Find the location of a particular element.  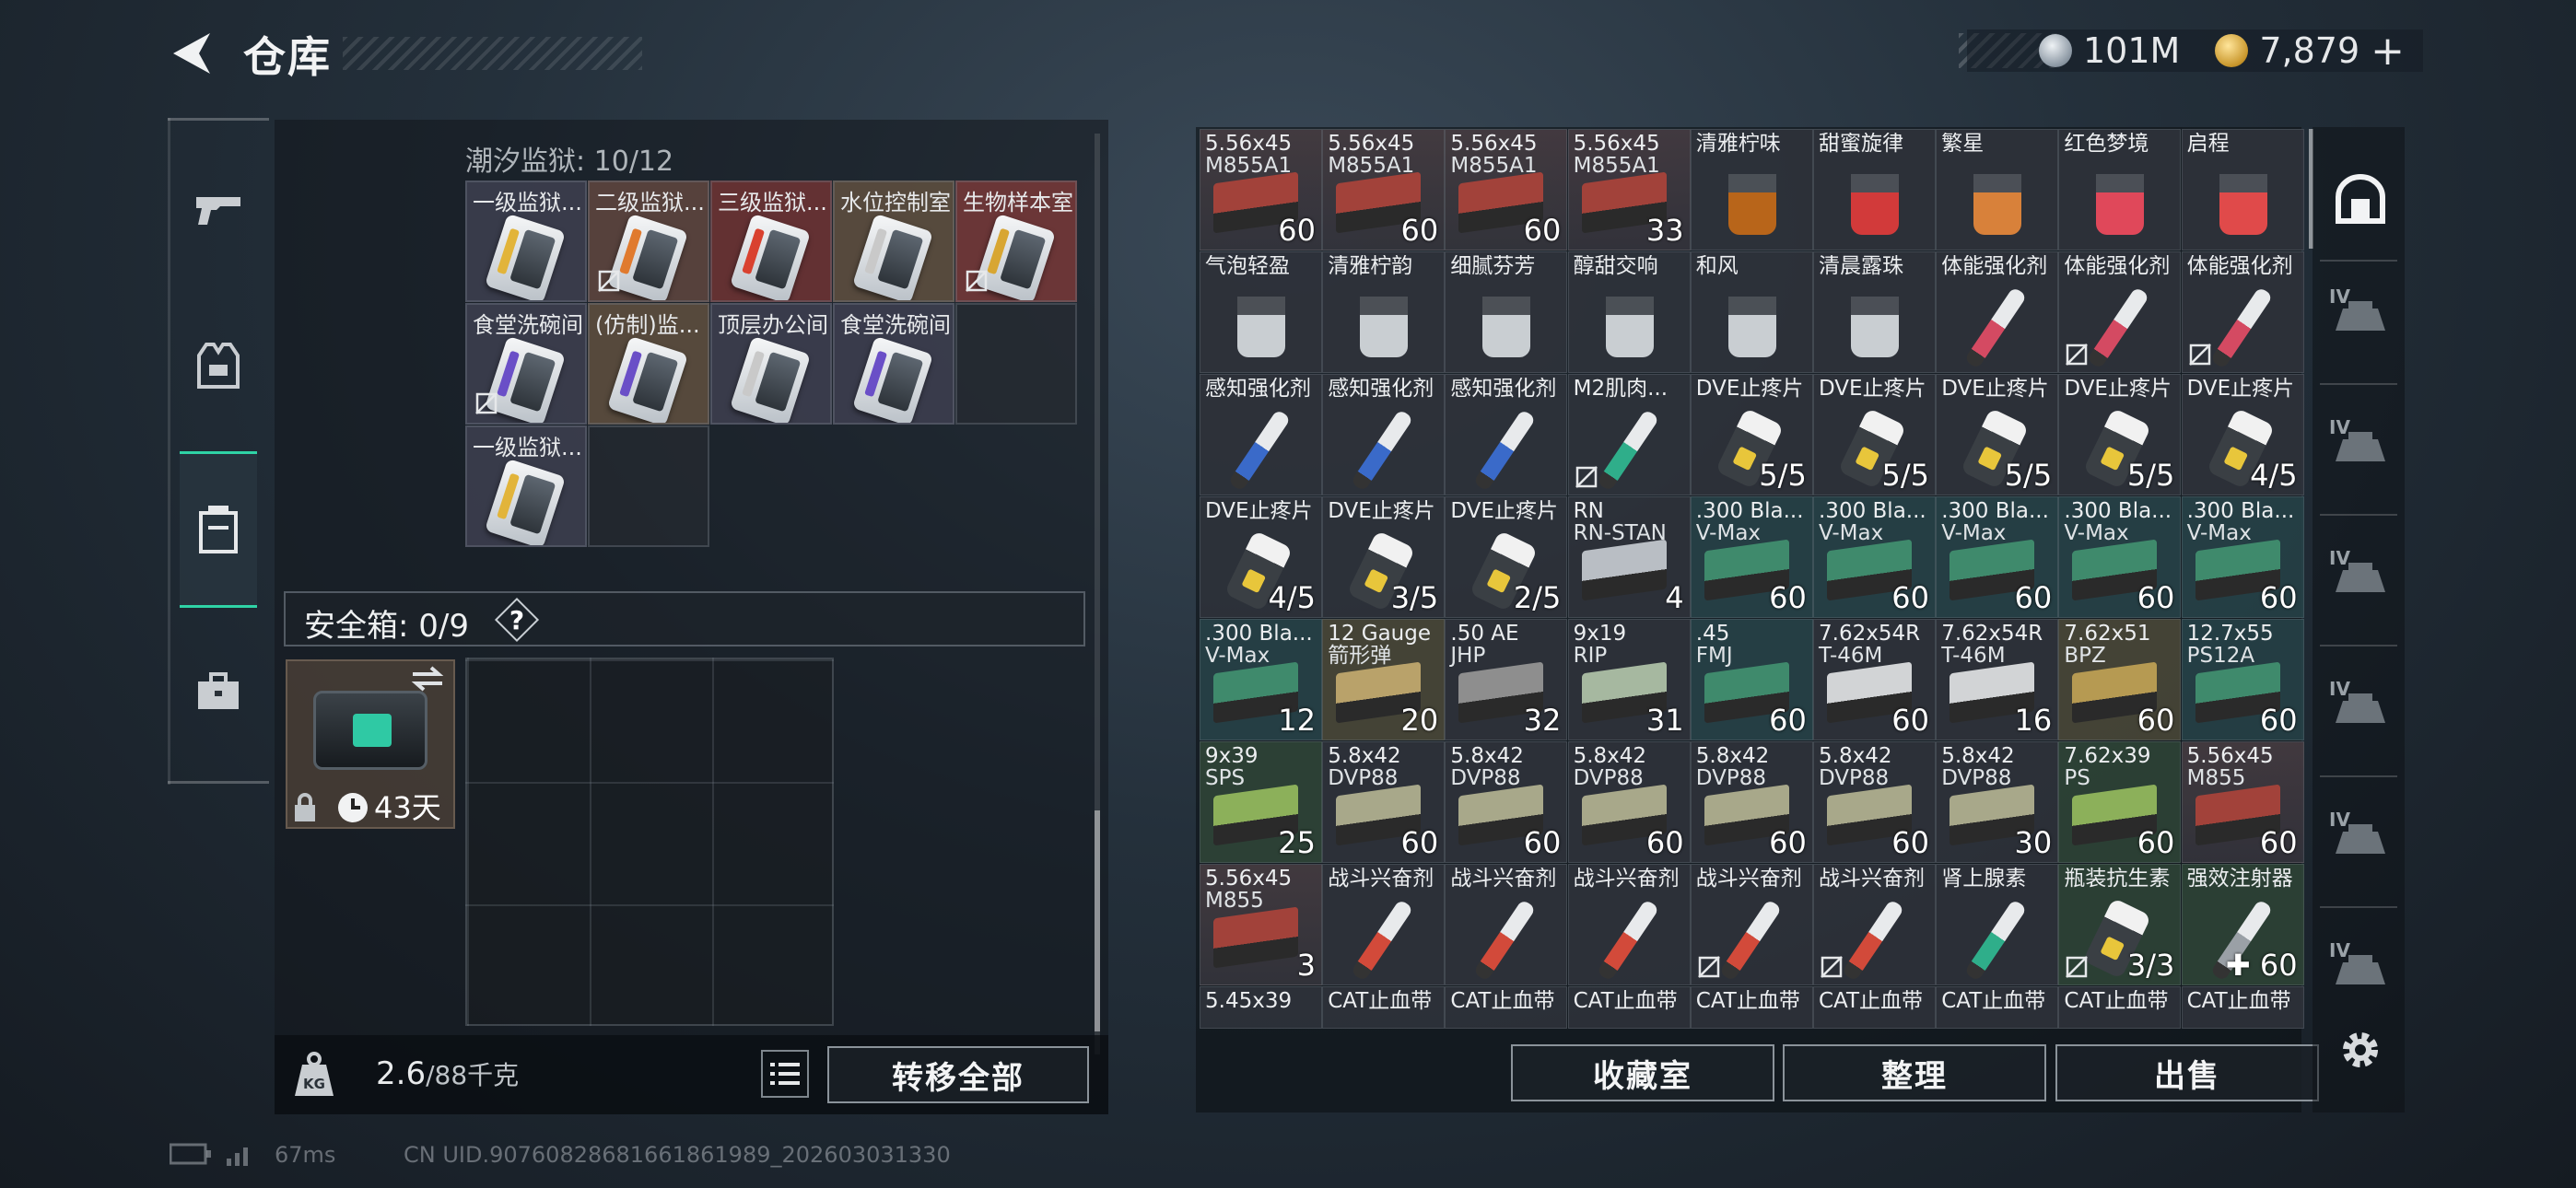

nav-storage is located at coordinates (218, 529).